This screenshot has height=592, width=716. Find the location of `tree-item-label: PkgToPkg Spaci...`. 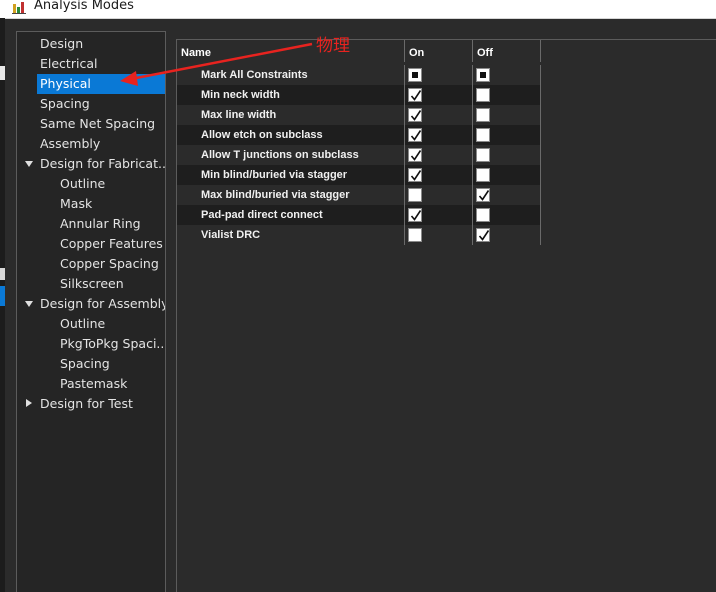

tree-item-label: PkgToPkg Spaci... is located at coordinates (112, 343).